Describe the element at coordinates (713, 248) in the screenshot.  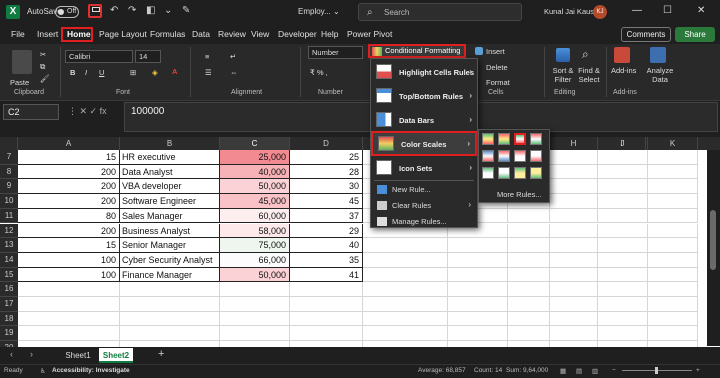
I see `vertical-scrollbar` at that location.